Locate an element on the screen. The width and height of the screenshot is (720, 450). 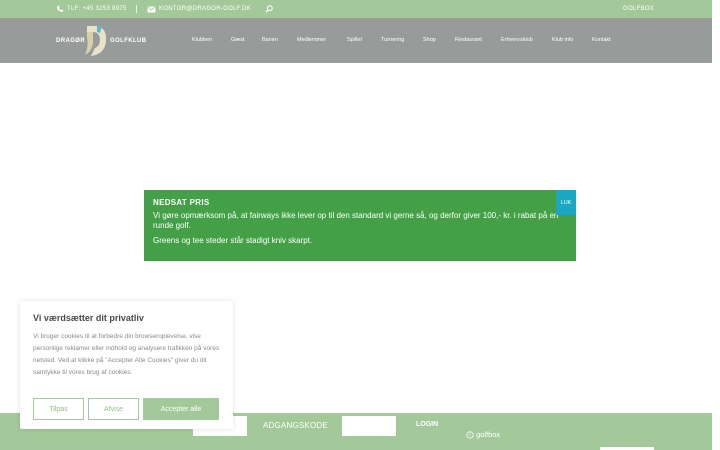
nav-item-medlemmer: Medlemmer is located at coordinates (311, 40).